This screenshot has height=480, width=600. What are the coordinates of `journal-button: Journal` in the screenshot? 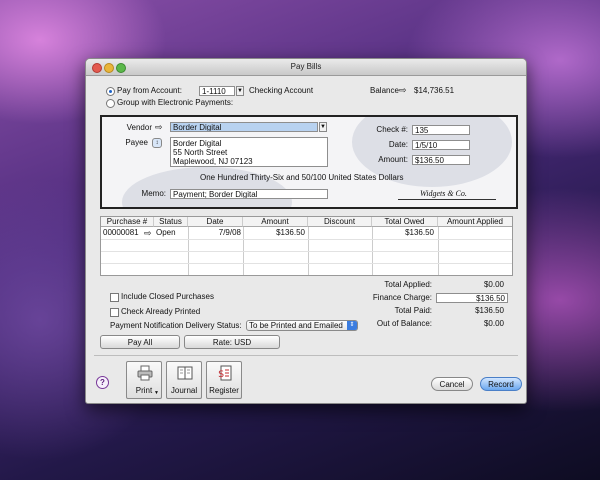 It's located at (184, 380).